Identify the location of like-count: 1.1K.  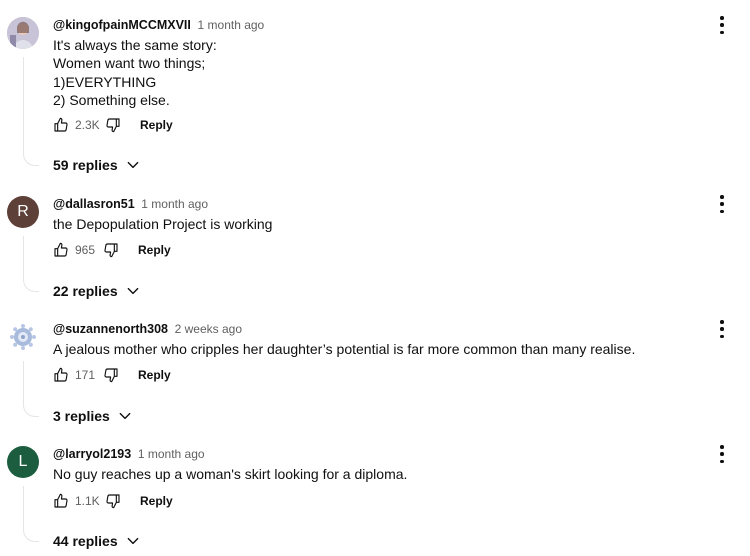
(87, 501).